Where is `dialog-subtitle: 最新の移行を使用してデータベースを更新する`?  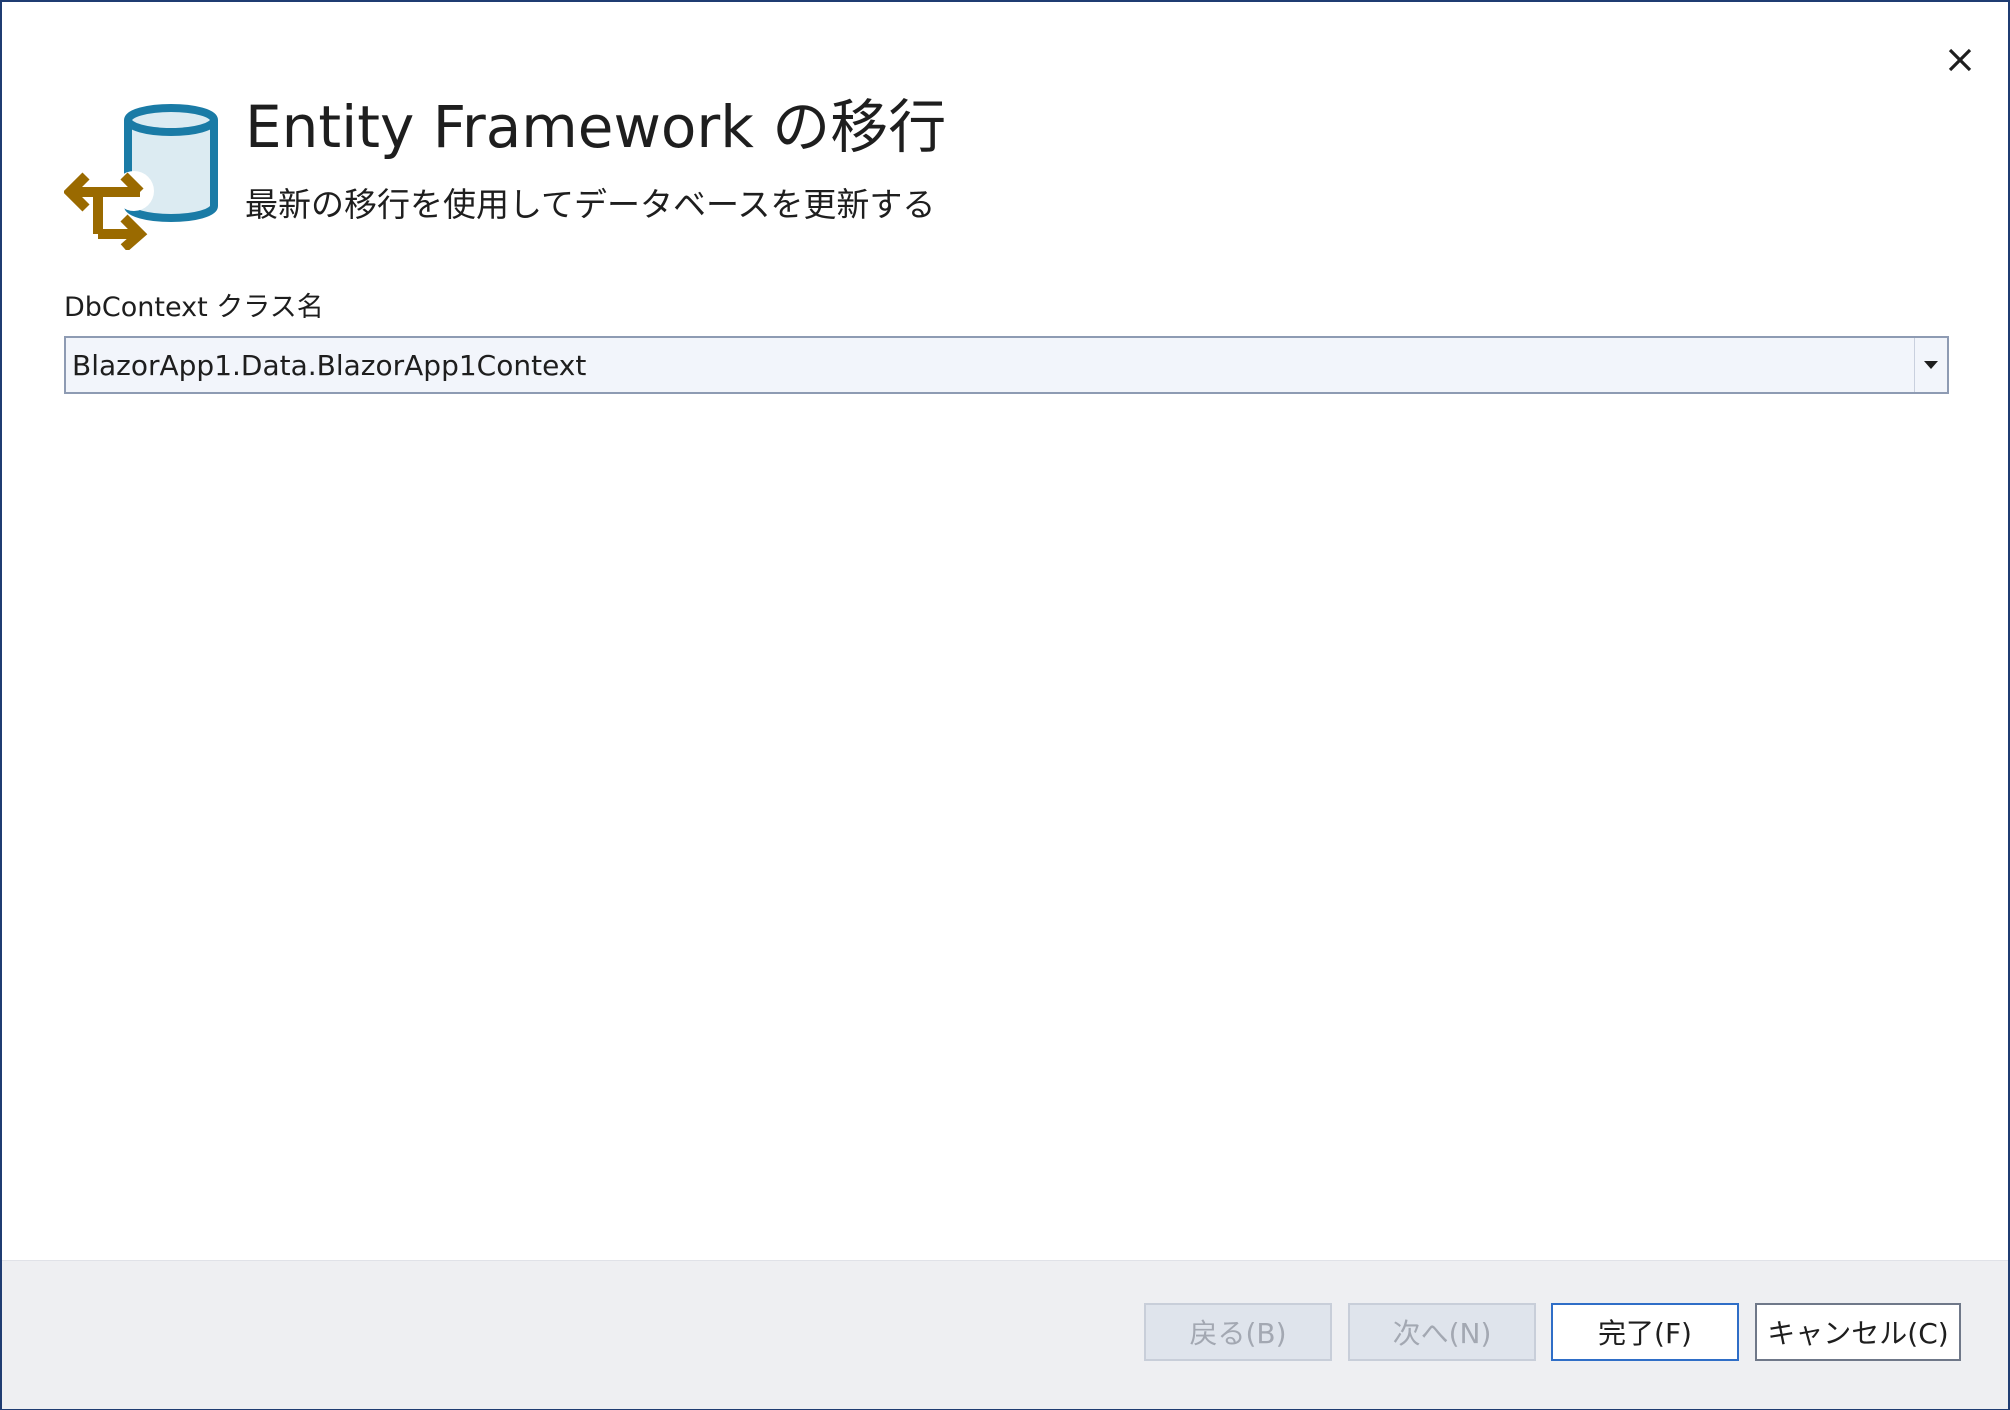 dialog-subtitle: 最新の移行を使用してデータベースを更新する is located at coordinates (590, 204).